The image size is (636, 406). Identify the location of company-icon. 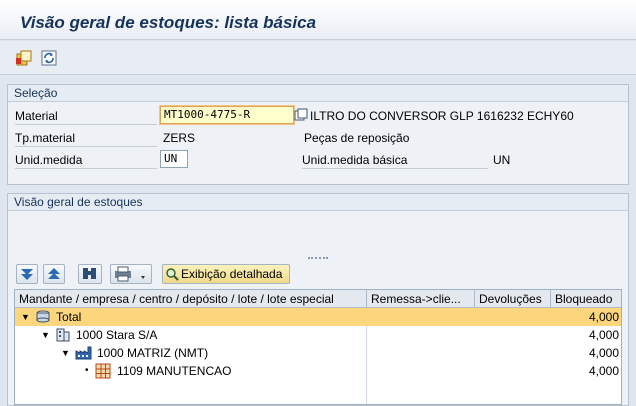
(63, 336).